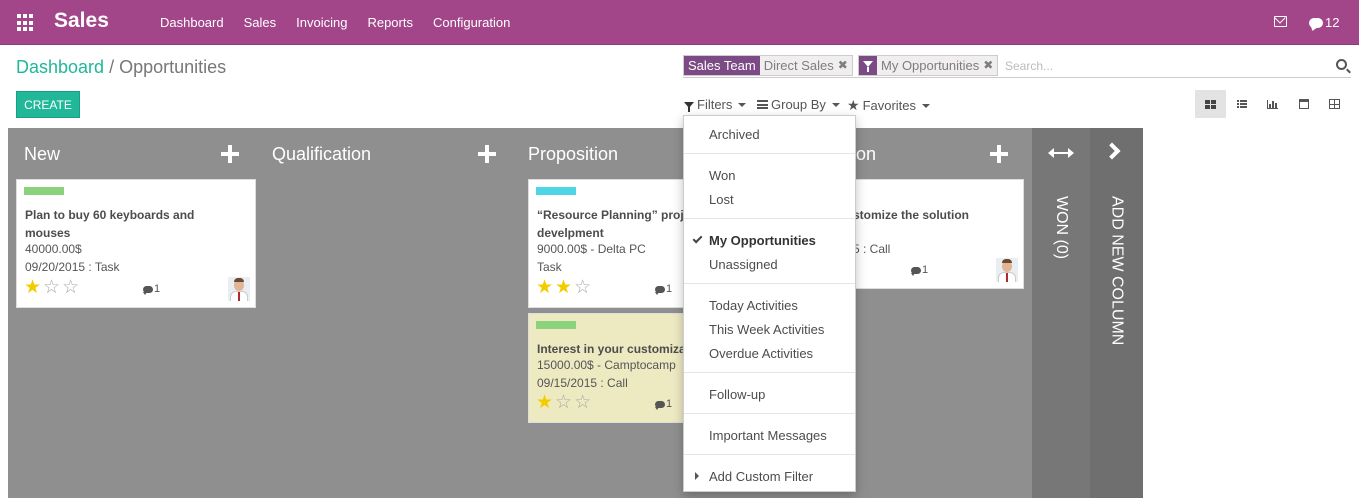 This screenshot has height=498, width=1359. Describe the element at coordinates (689, 106) in the screenshot. I see `filter-icon` at that location.